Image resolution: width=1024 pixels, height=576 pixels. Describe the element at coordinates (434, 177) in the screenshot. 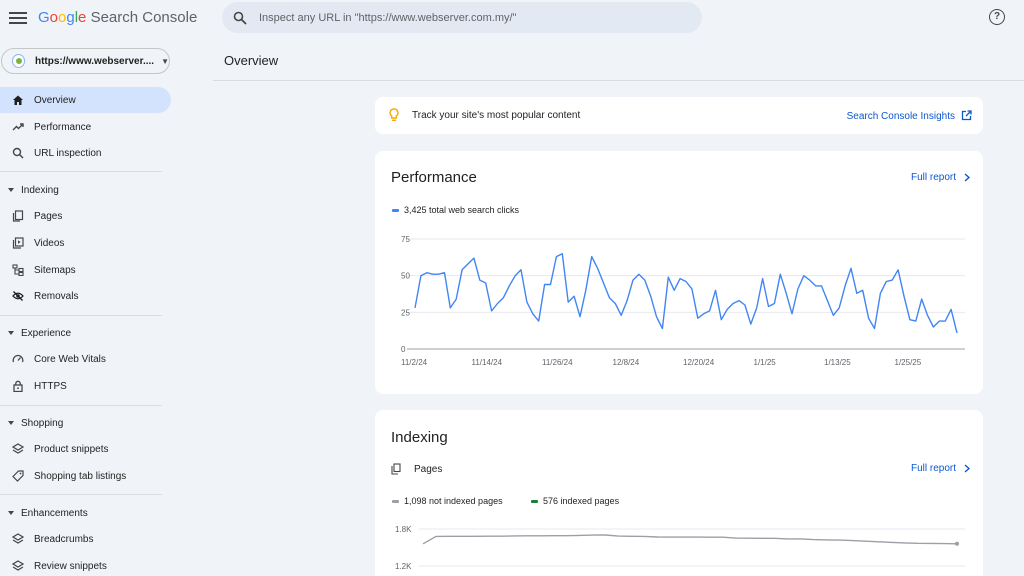

I see `performance-title: Performance` at that location.